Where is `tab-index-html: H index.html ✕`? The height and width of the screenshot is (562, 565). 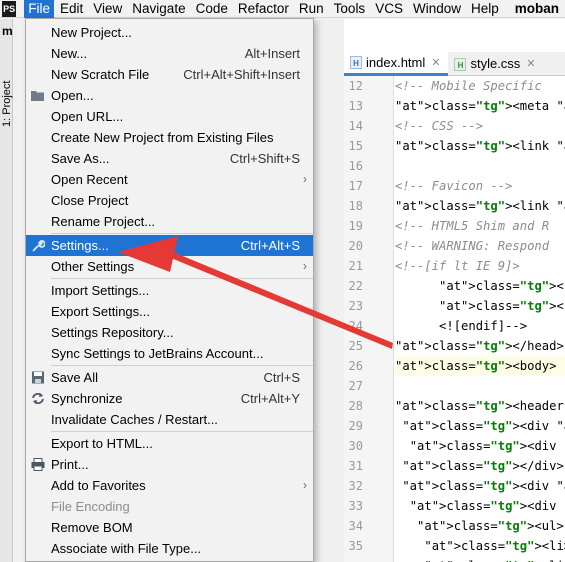
tab-index-html: H index.html ✕ is located at coordinates (396, 63).